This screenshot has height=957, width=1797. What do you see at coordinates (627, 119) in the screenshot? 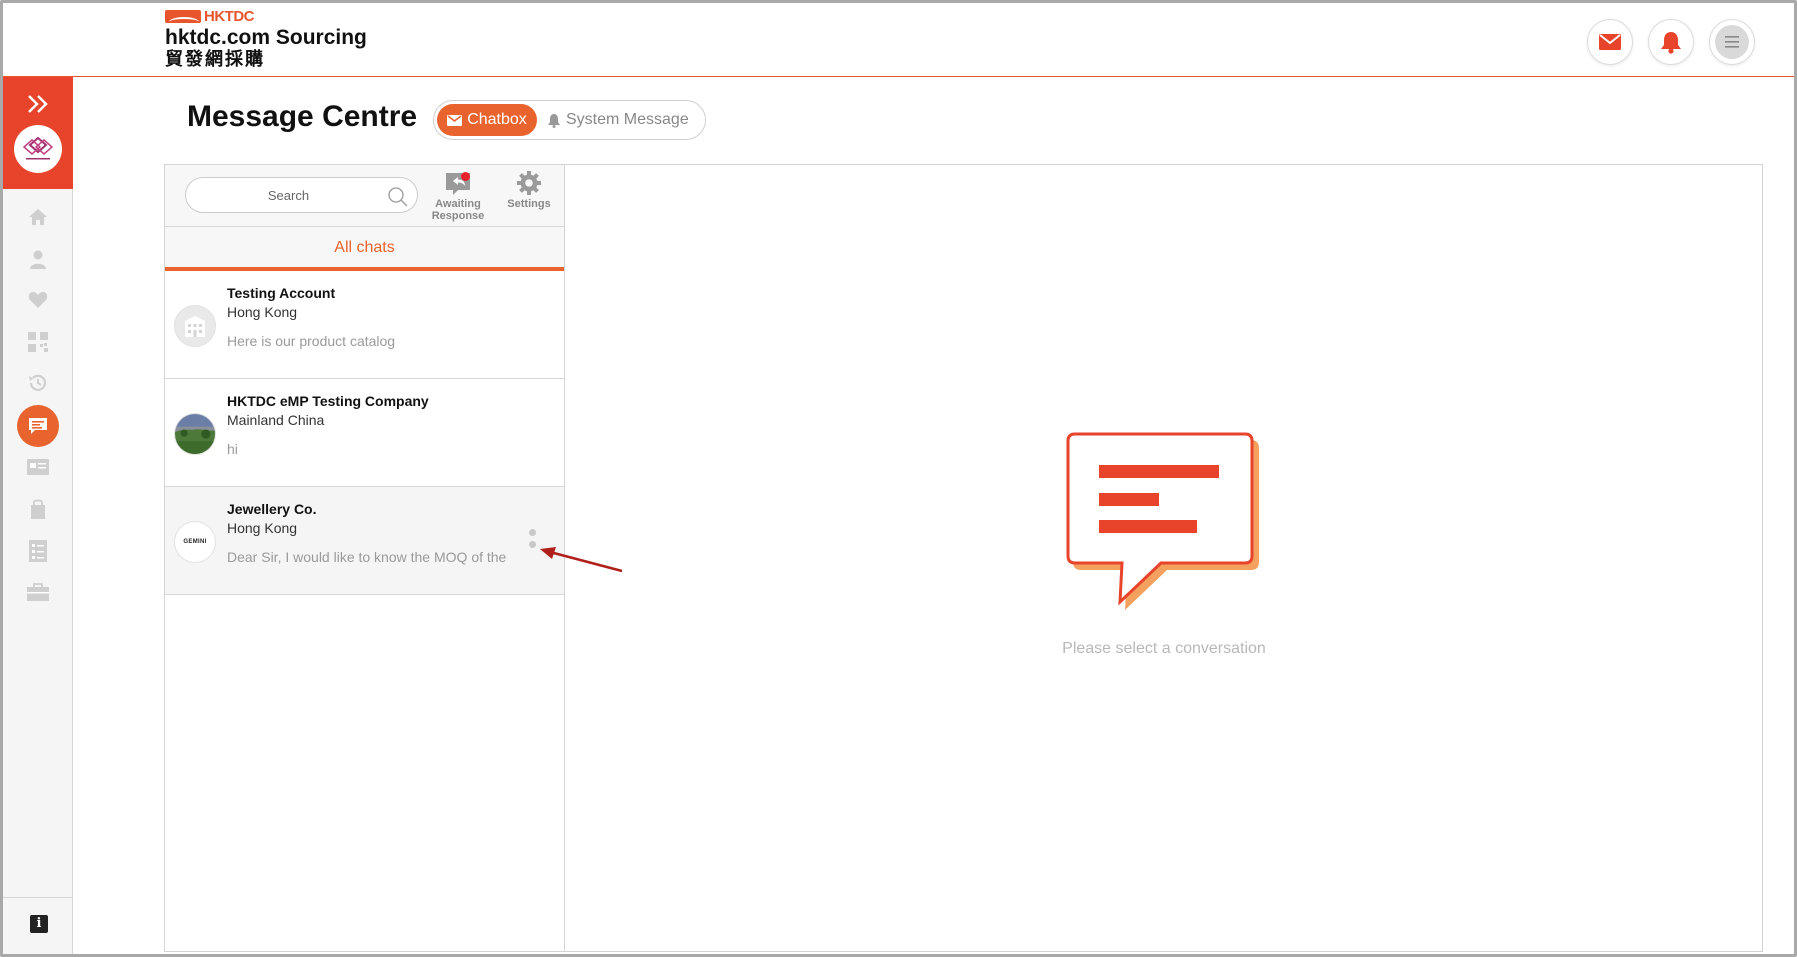
I see `tab-system-message-label: System Message` at bounding box center [627, 119].